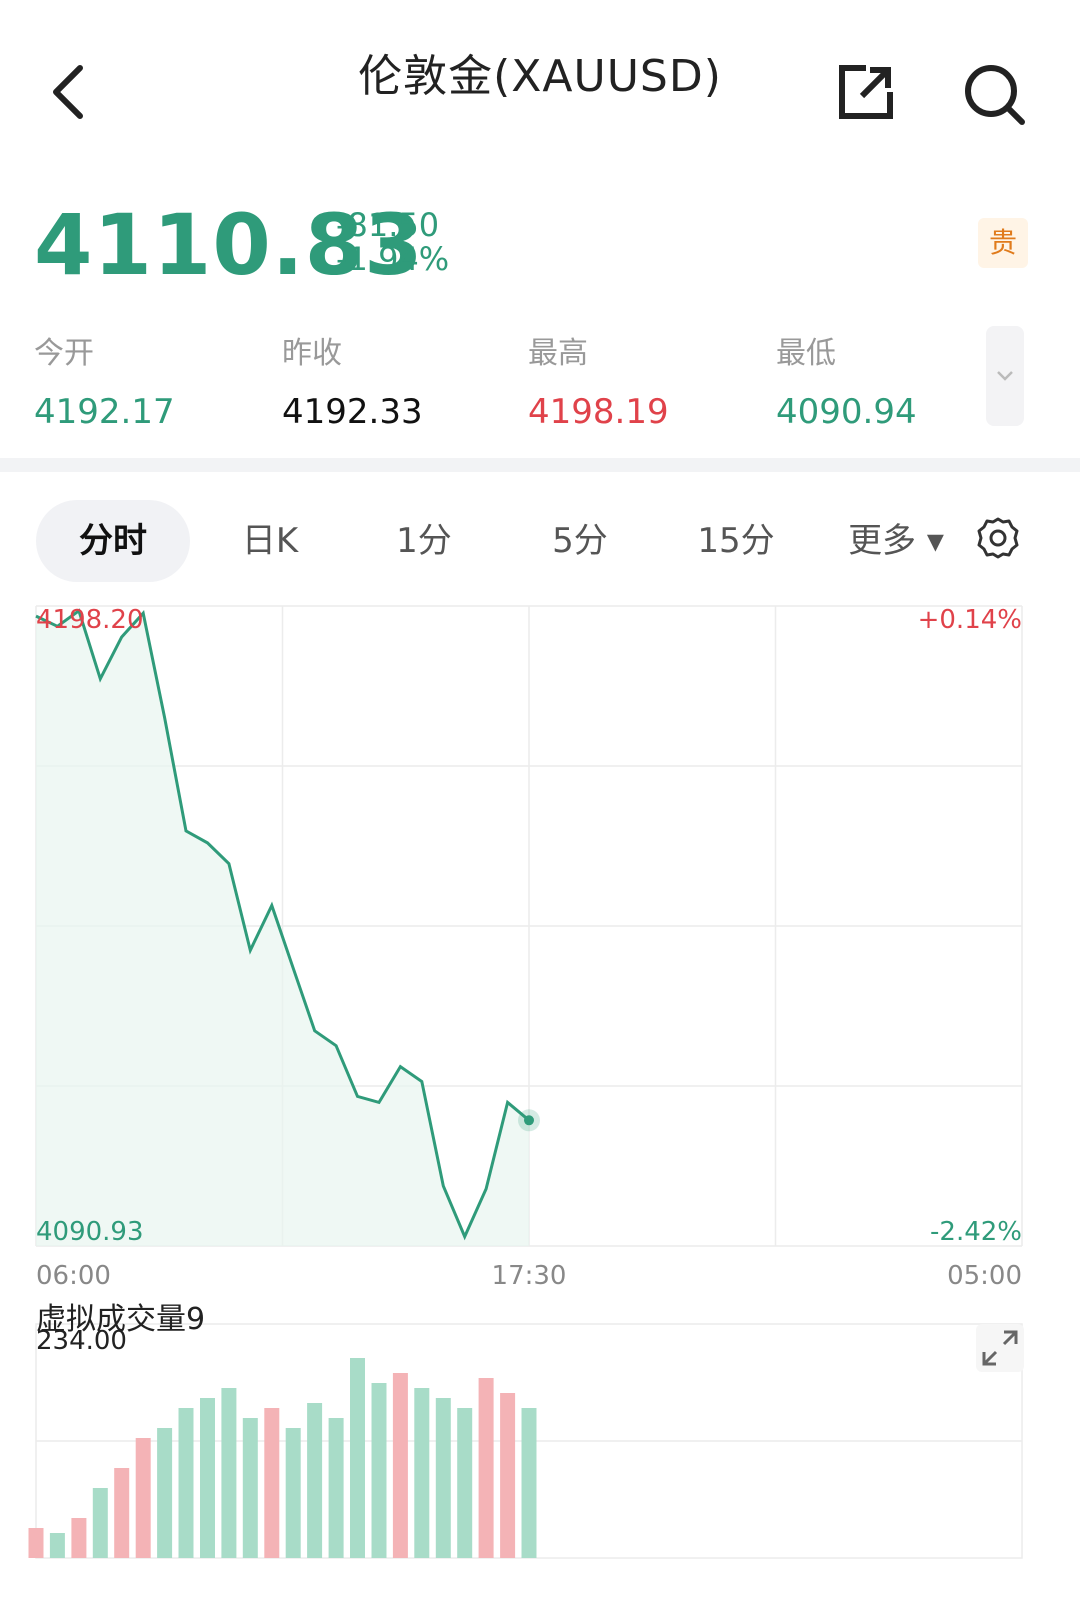  I want to click on prev-close-value: 4192.33, so click(352, 412).